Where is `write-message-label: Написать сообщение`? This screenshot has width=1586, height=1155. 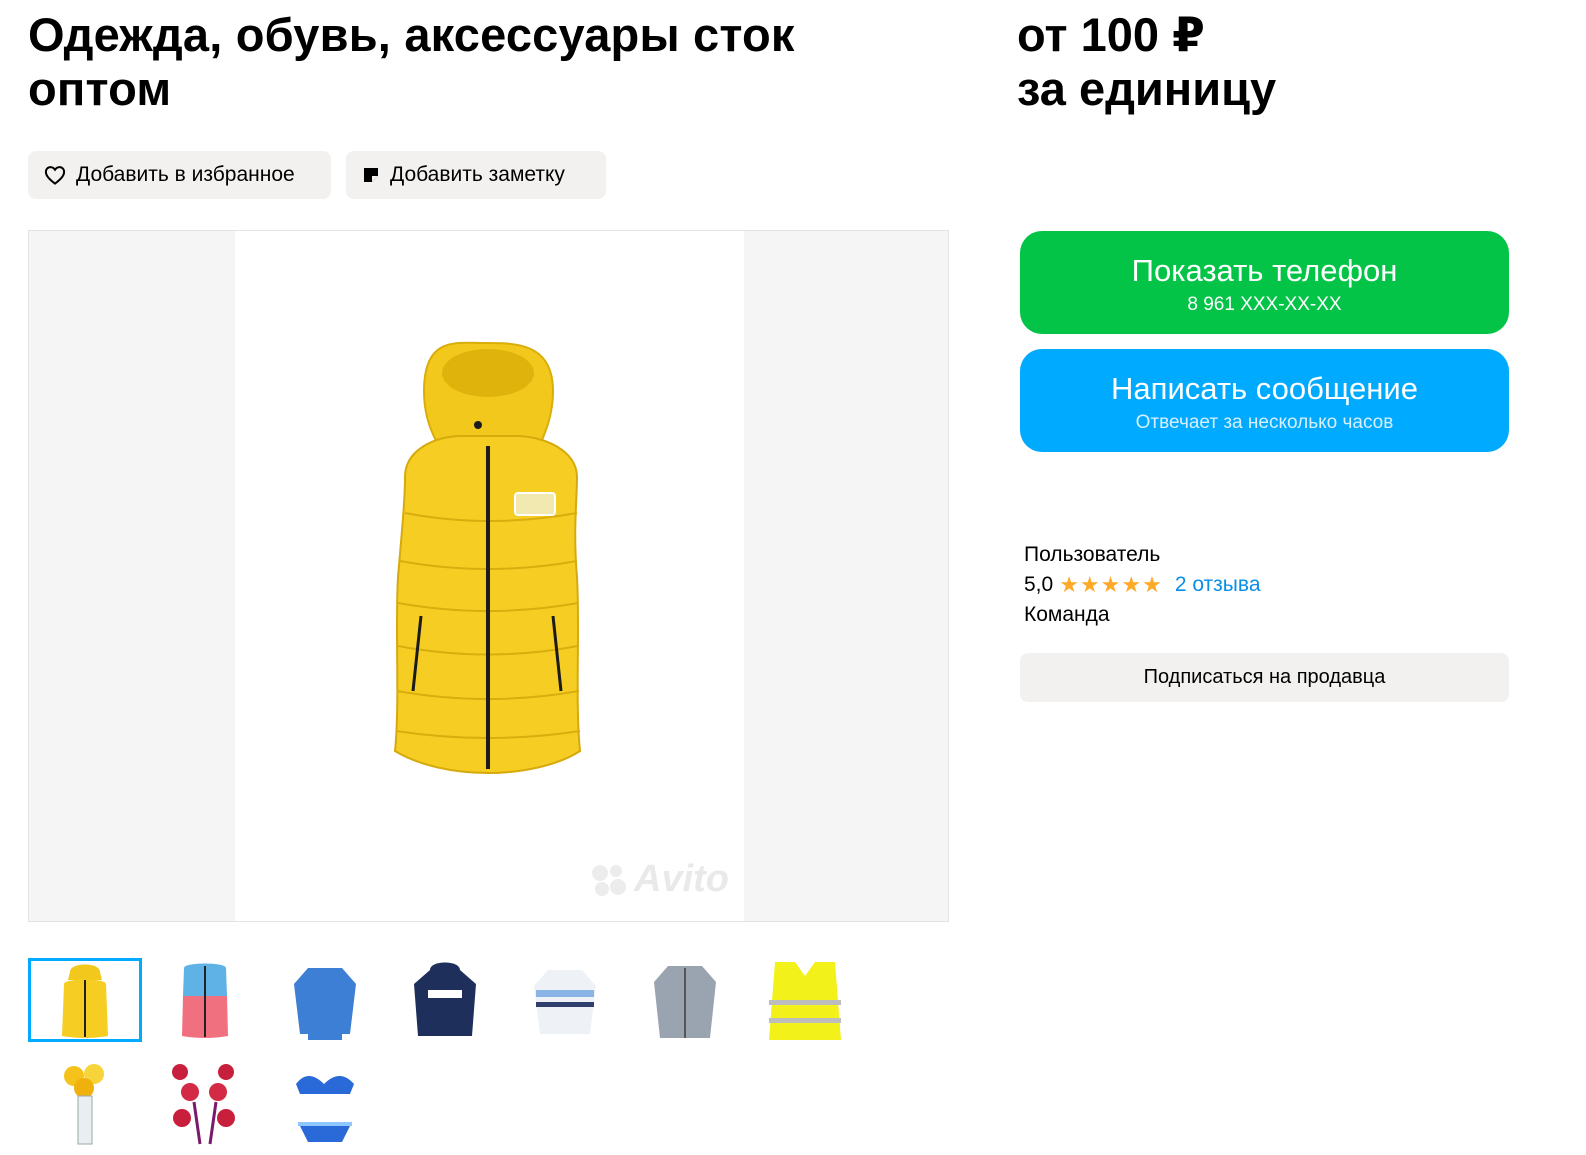
write-message-label: Написать сообщение is located at coordinates (1264, 388).